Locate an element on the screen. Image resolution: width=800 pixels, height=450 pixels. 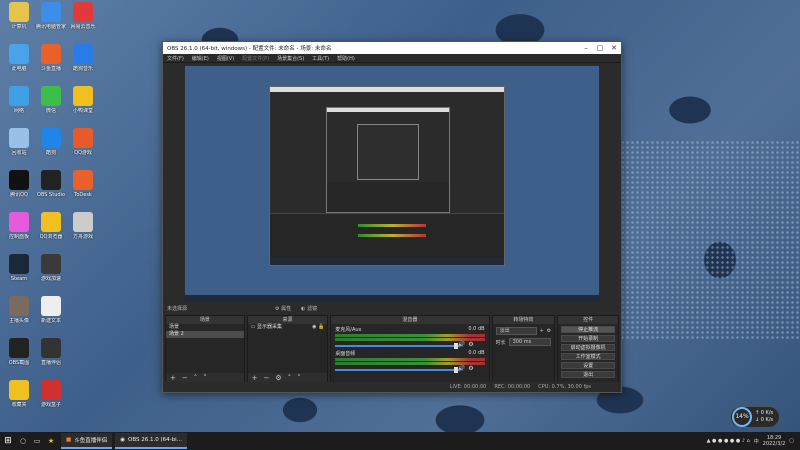
menu-profile: 配置文件(P) is located at coordinates (255, 58).